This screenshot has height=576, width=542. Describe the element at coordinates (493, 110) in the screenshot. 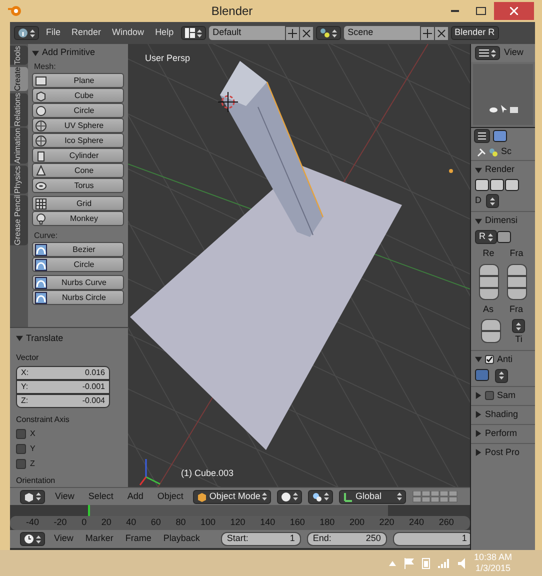

I see `eye-icon` at that location.